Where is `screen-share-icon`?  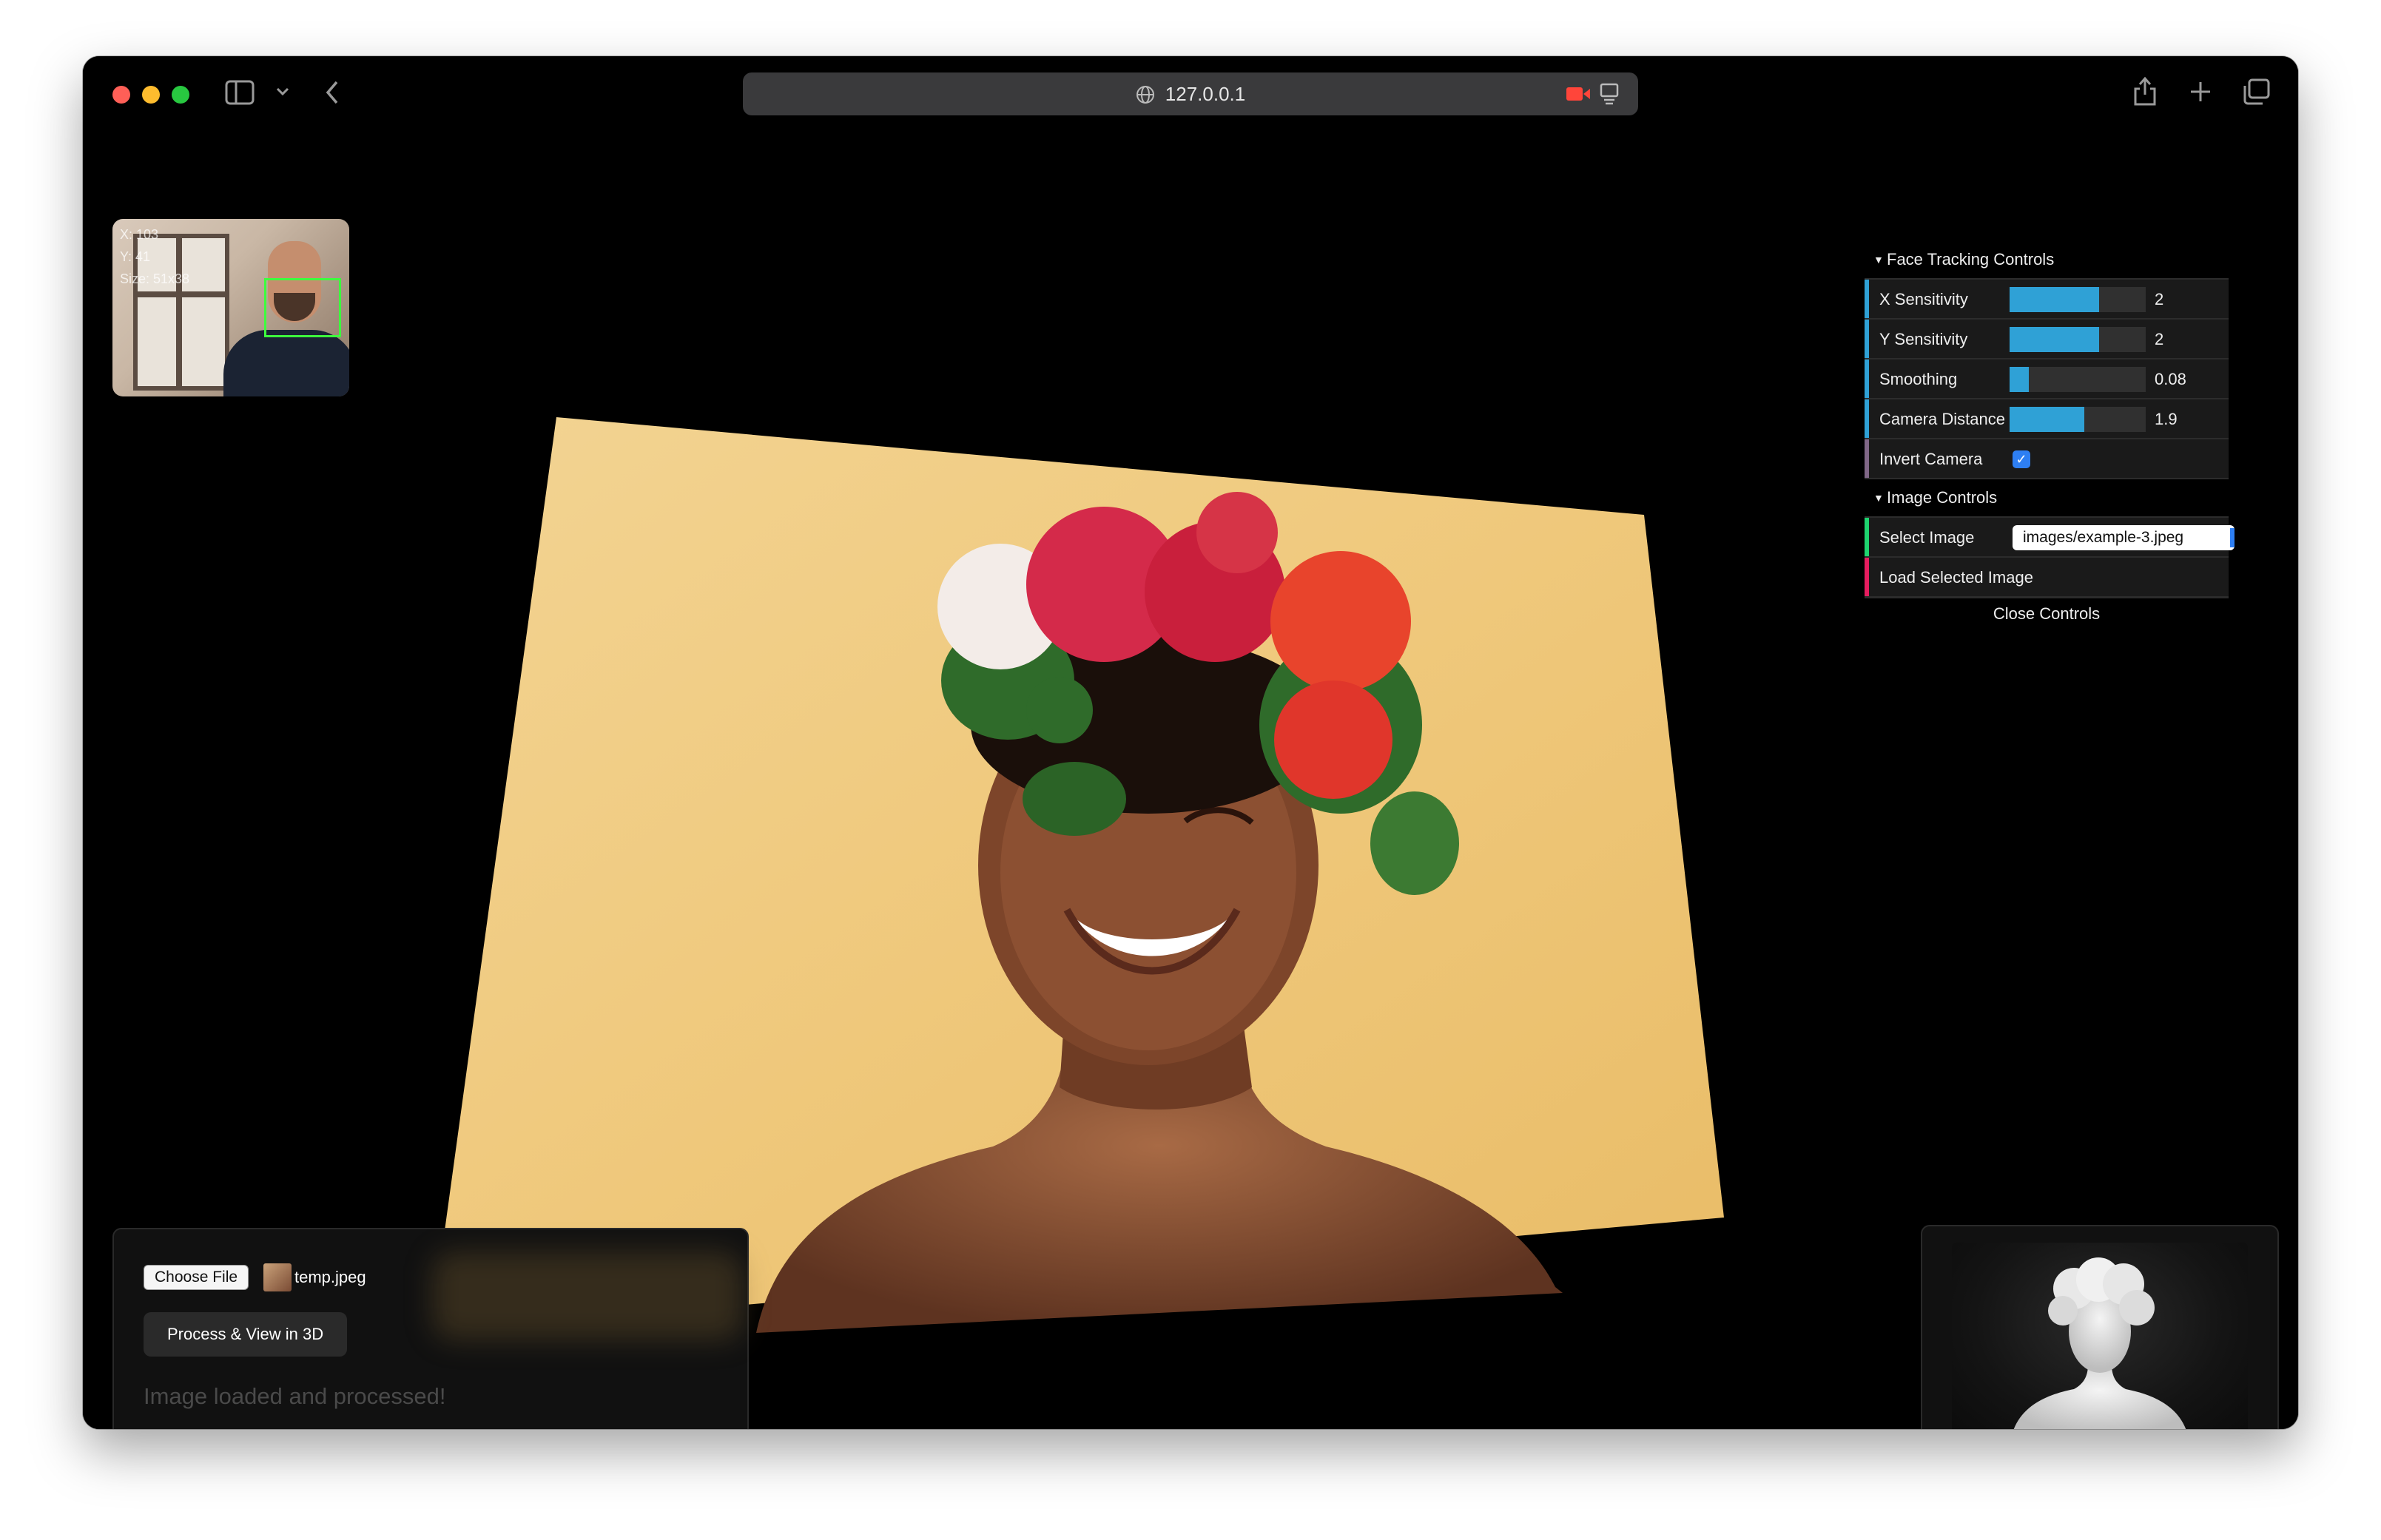 screen-share-icon is located at coordinates (1609, 94).